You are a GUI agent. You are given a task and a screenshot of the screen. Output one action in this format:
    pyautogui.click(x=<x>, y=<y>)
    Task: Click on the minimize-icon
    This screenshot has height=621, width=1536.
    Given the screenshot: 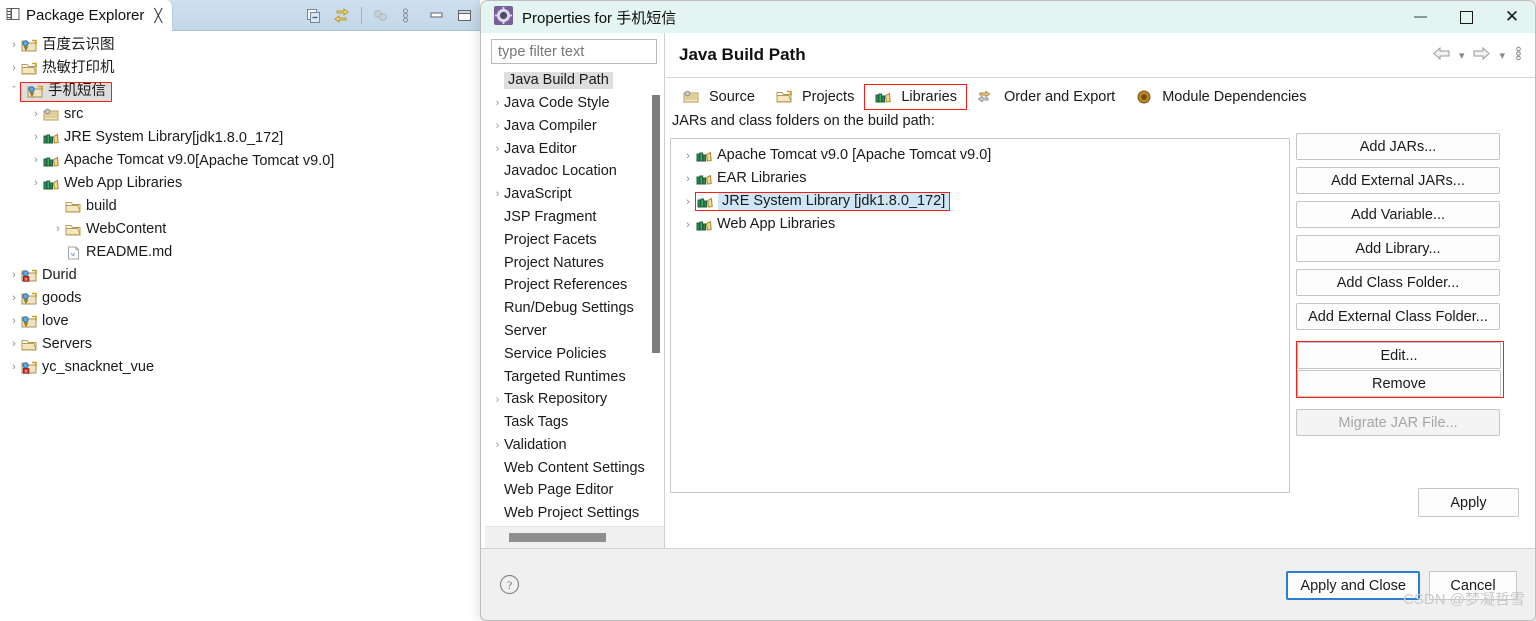 What is the action you would take?
    pyautogui.click(x=437, y=16)
    